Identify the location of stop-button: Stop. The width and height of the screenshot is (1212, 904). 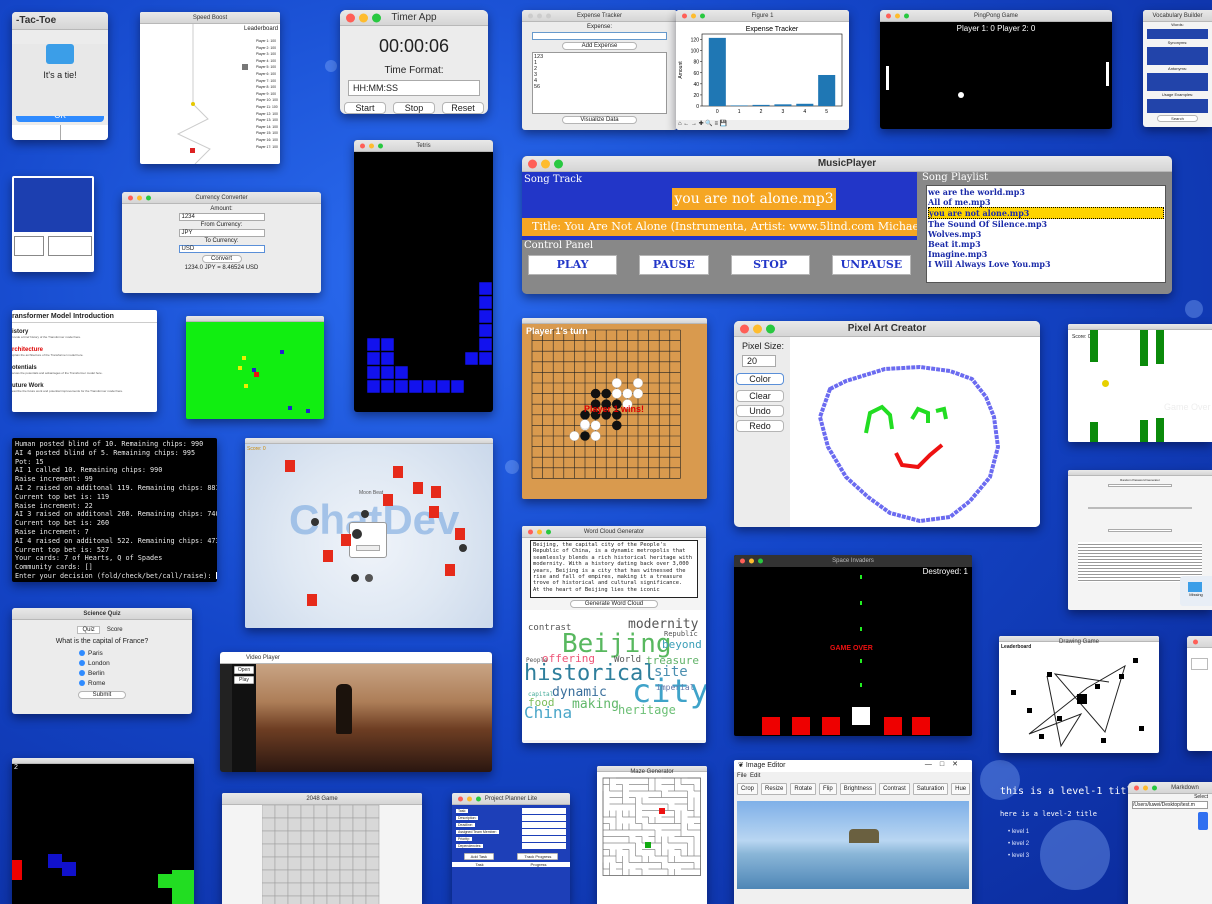
(414, 108).